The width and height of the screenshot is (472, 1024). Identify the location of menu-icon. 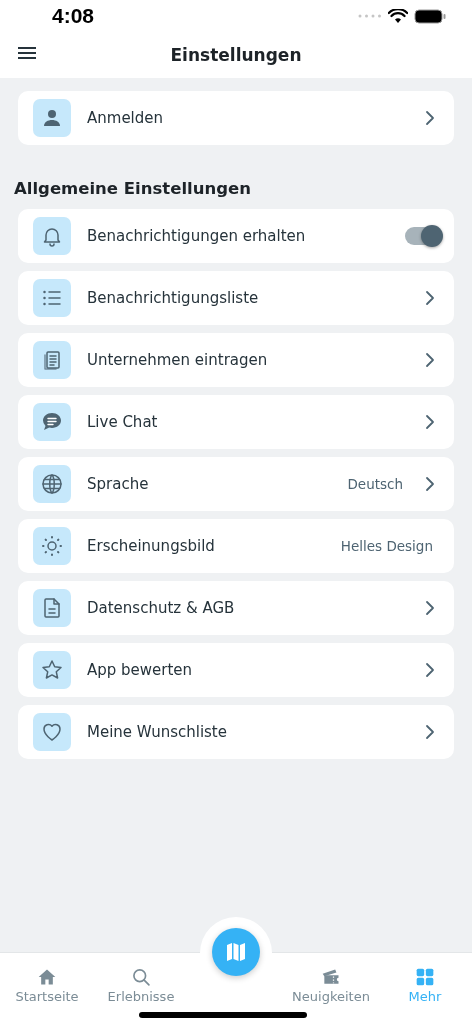
(27, 53).